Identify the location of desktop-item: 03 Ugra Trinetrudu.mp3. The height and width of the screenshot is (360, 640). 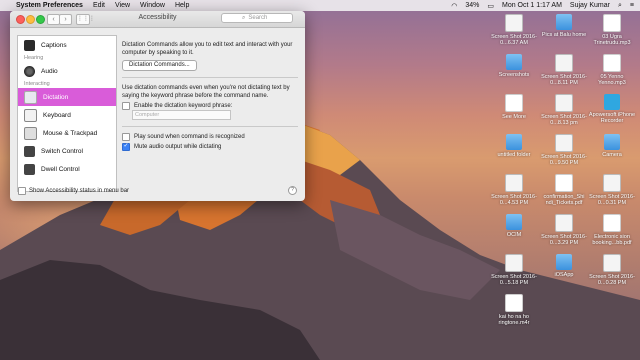
(612, 30).